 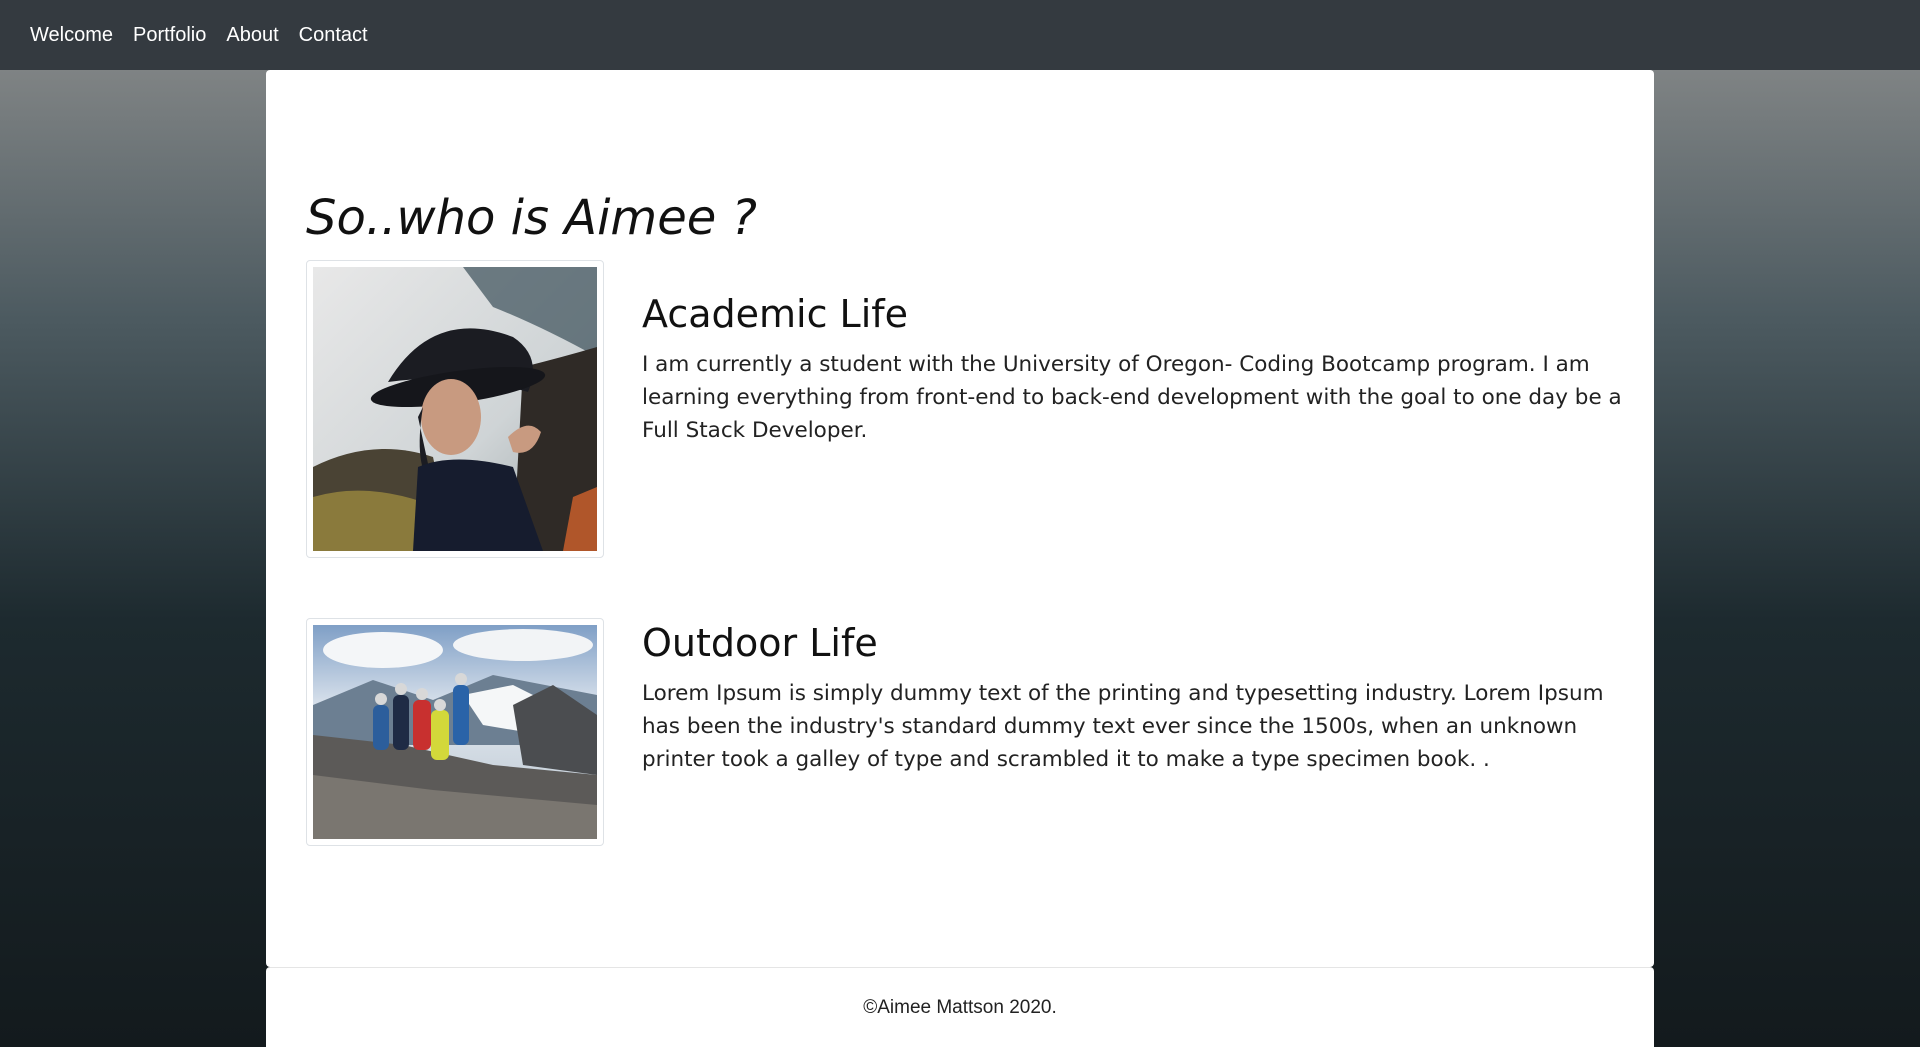 I want to click on nav-link-contact: Contact, so click(x=333, y=35).